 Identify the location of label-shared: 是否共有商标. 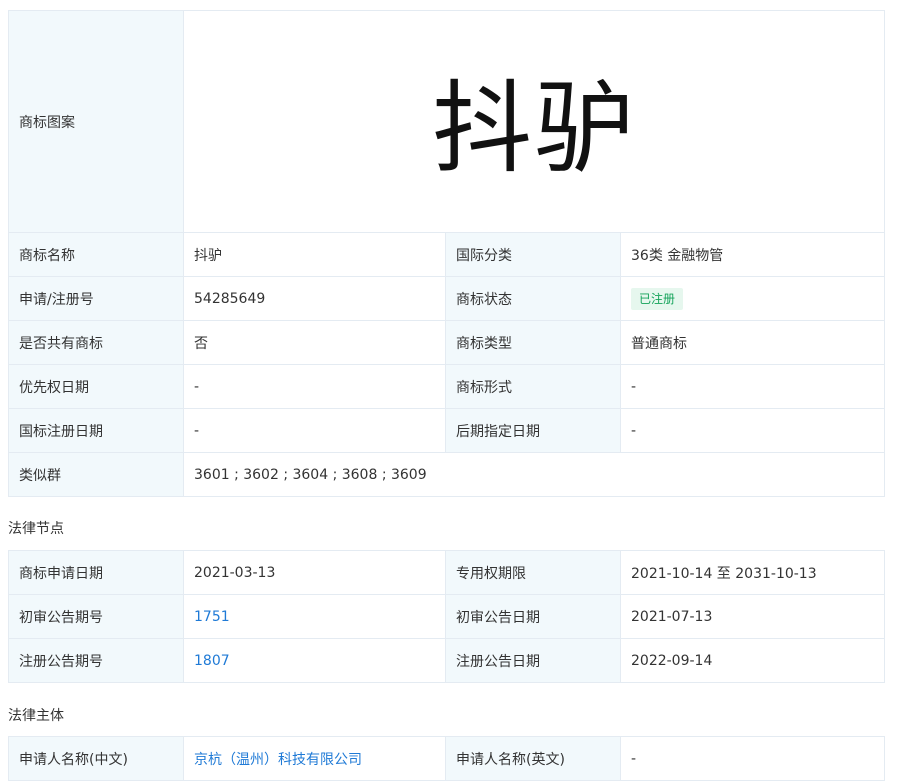
(96, 342).